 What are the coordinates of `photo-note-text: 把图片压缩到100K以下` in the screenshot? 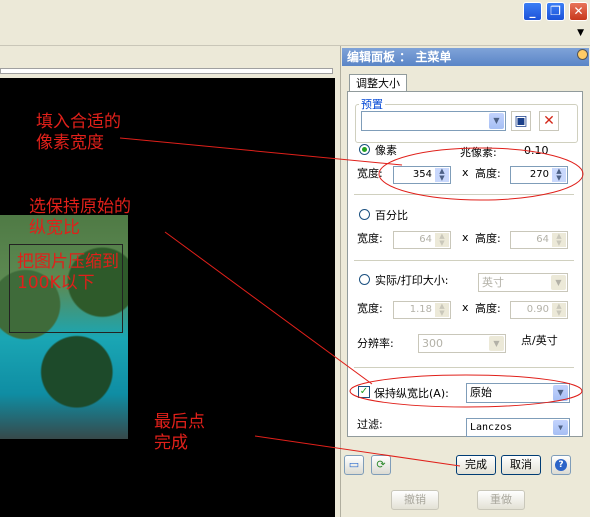 It's located at (68, 272).